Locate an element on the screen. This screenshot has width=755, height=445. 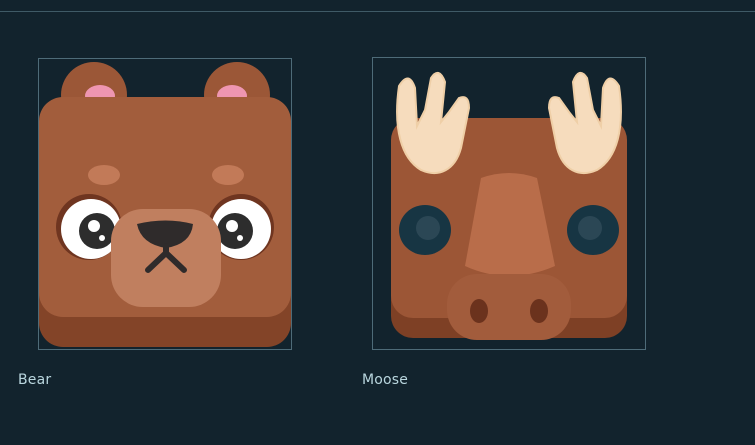
top-divider is located at coordinates (377, 11).